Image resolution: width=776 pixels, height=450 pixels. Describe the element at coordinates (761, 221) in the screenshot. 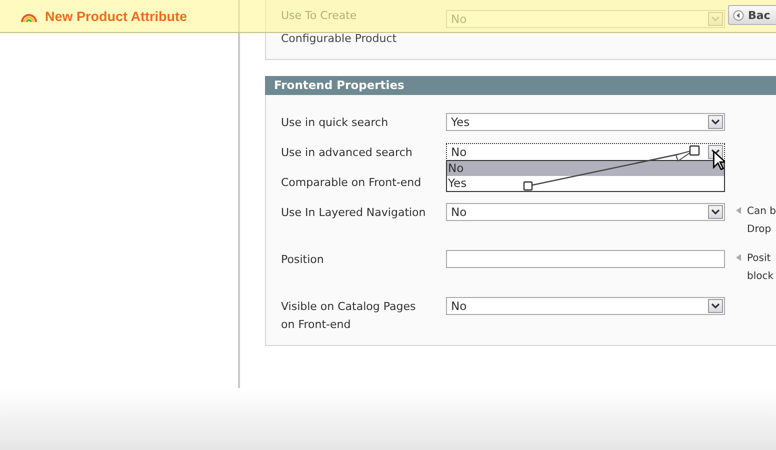

I see `field-note: Can b Drop` at that location.